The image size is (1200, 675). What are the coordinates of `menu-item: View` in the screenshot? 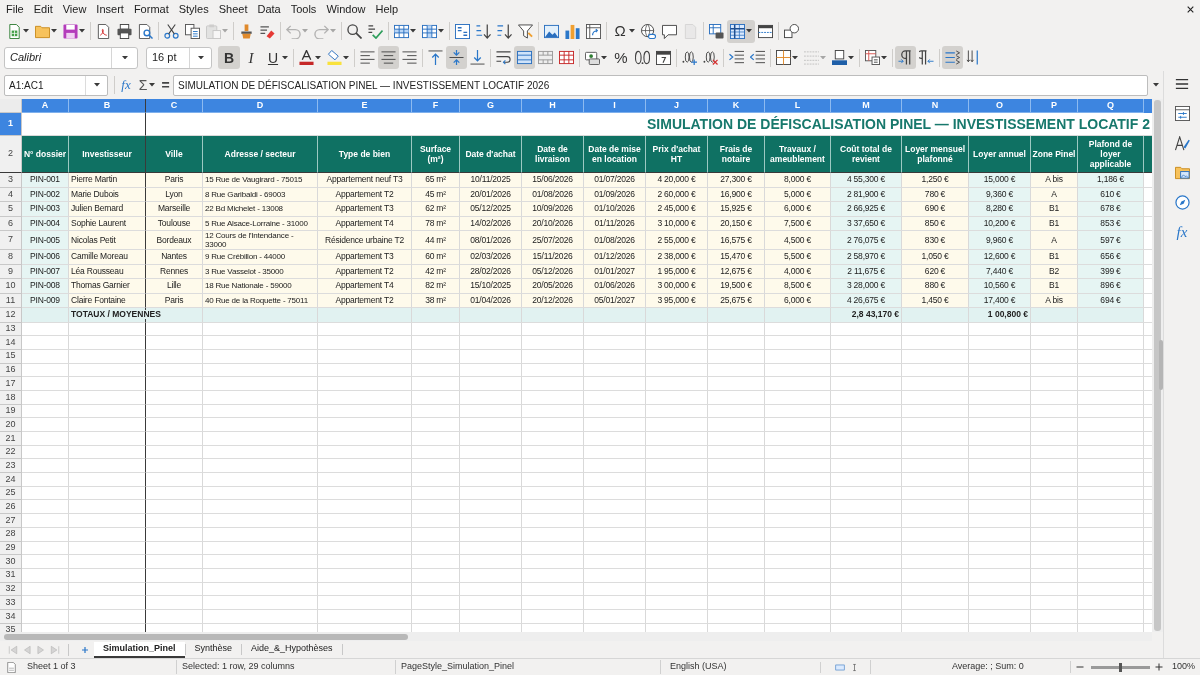 It's located at (74, 9).